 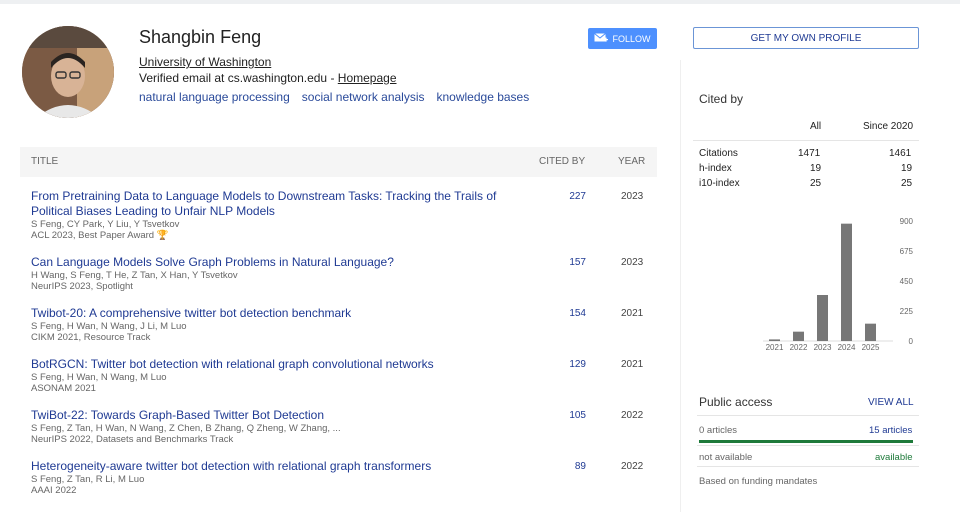 What do you see at coordinates (809, 153) in the screenshot?
I see `metric-all: 1471` at bounding box center [809, 153].